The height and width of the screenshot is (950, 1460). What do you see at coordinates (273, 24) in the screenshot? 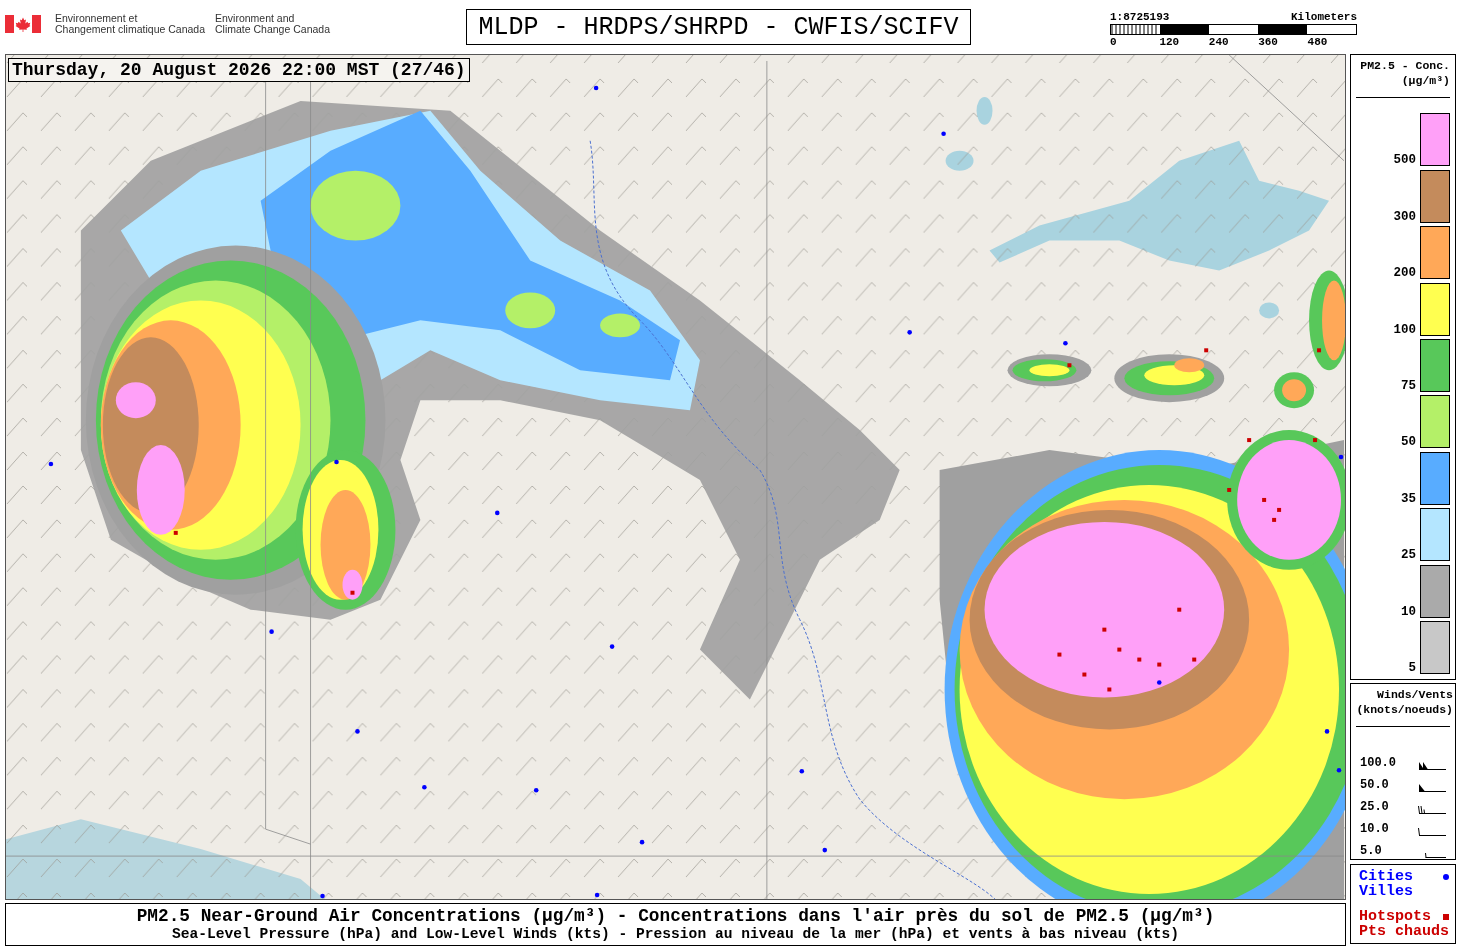
I see `department-name-english: Environment and Climate Change Canada` at bounding box center [273, 24].